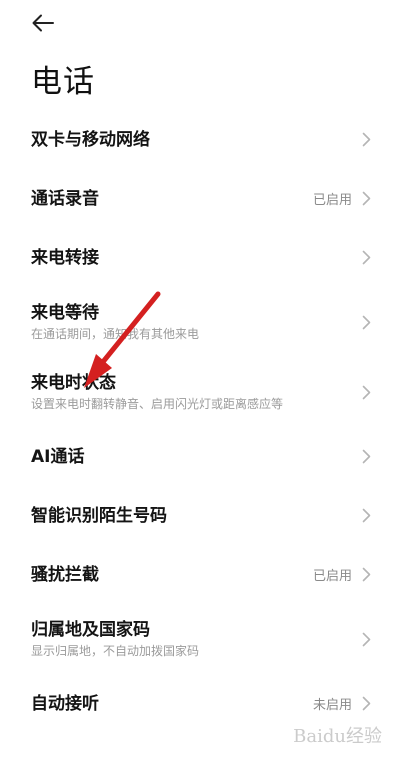 The width and height of the screenshot is (400, 768). I want to click on list-item-title: 来电等待, so click(65, 313).